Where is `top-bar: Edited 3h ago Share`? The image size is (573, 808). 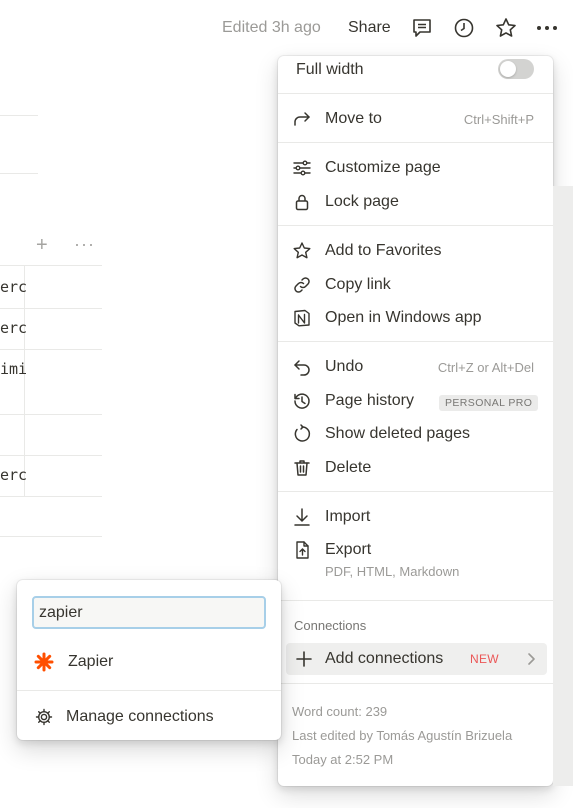 top-bar: Edited 3h ago Share is located at coordinates (286, 29).